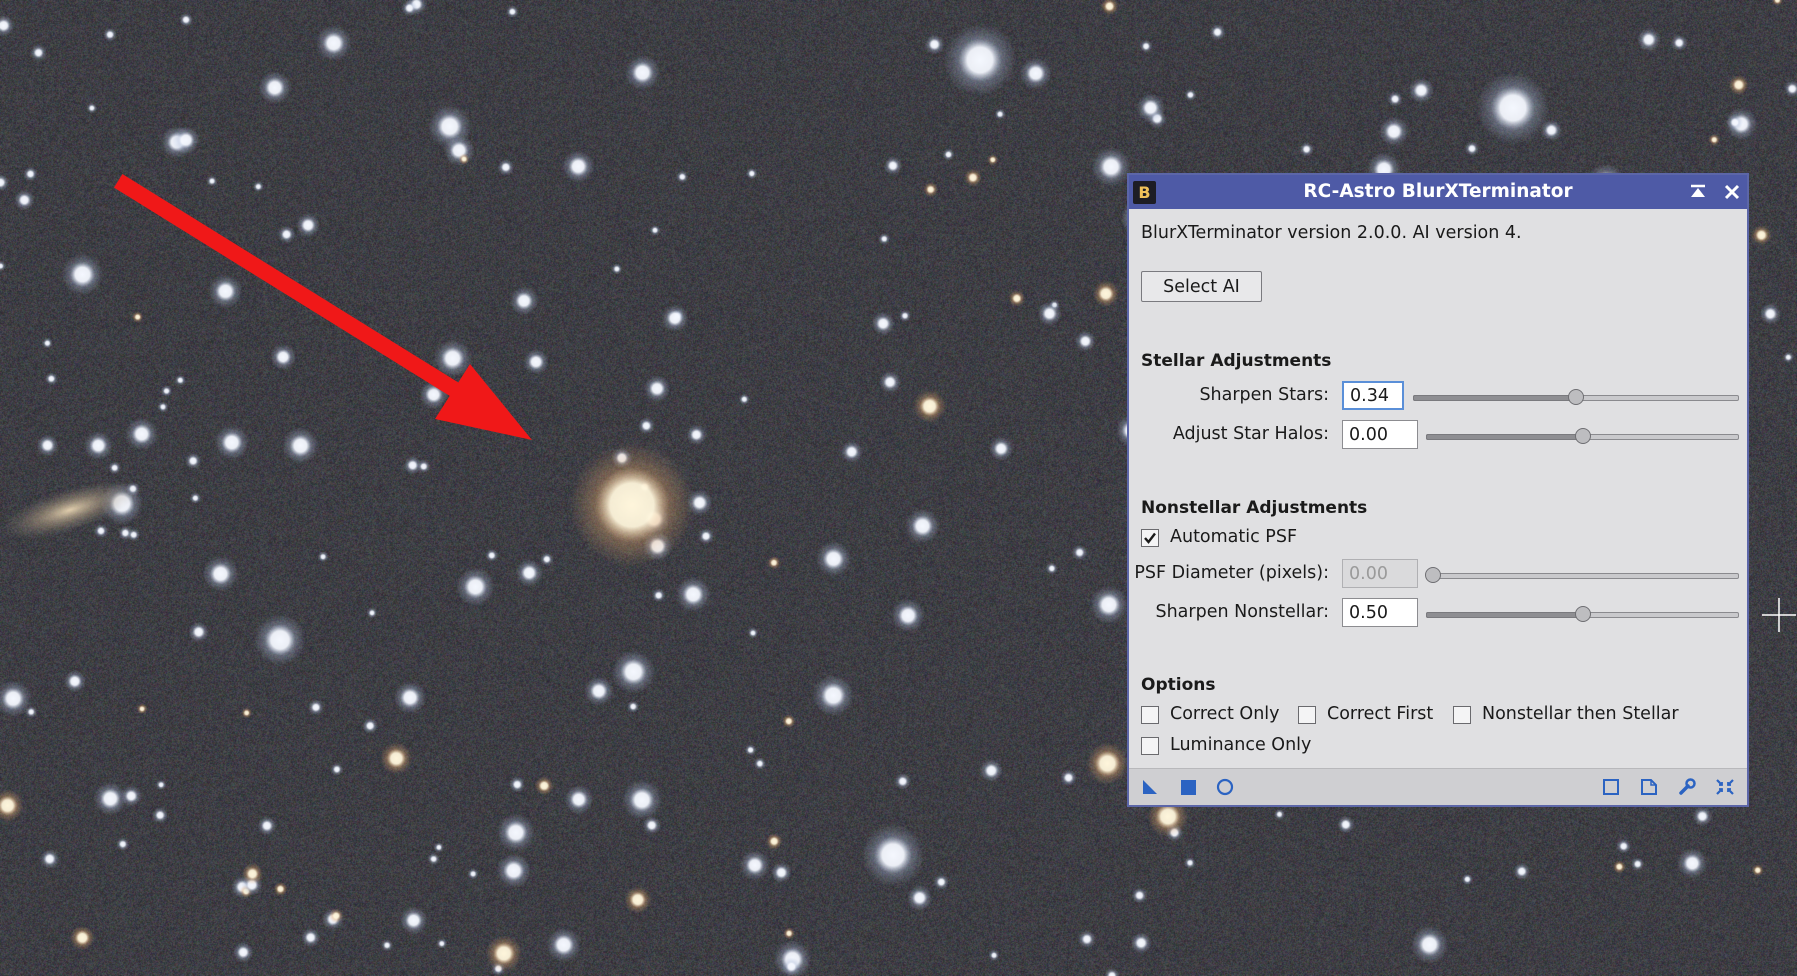 The width and height of the screenshot is (1797, 976). I want to click on checkmark-icon, so click(1150, 538).